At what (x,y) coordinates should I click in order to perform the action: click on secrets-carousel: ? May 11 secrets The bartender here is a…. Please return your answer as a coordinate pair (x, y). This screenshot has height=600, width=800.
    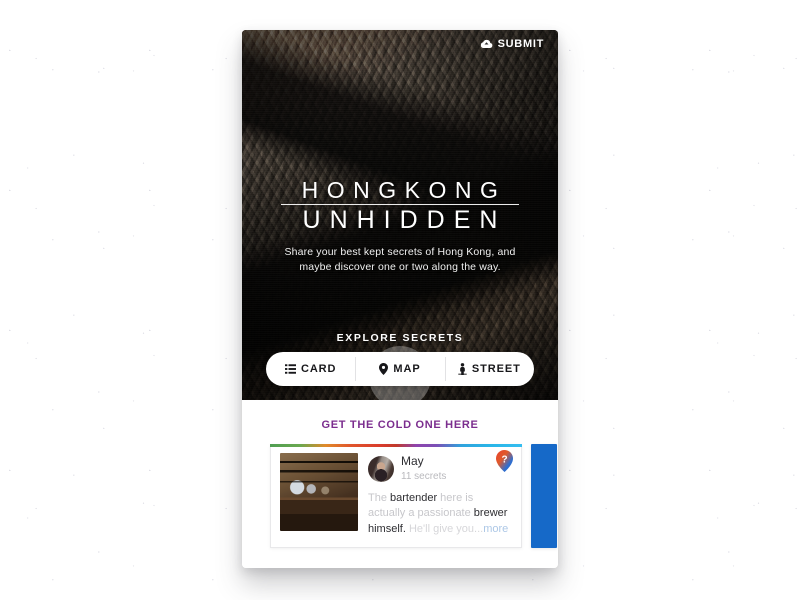
    Looking at the image, I should click on (400, 497).